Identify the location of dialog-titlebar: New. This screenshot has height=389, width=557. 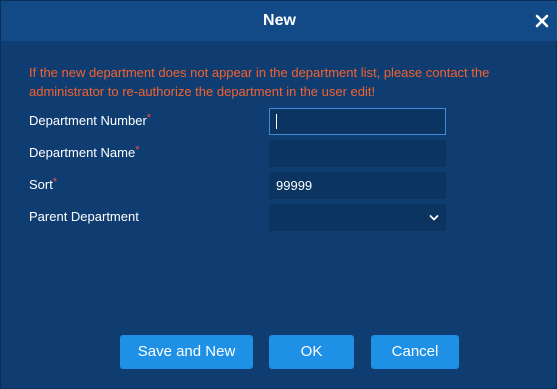
(279, 21).